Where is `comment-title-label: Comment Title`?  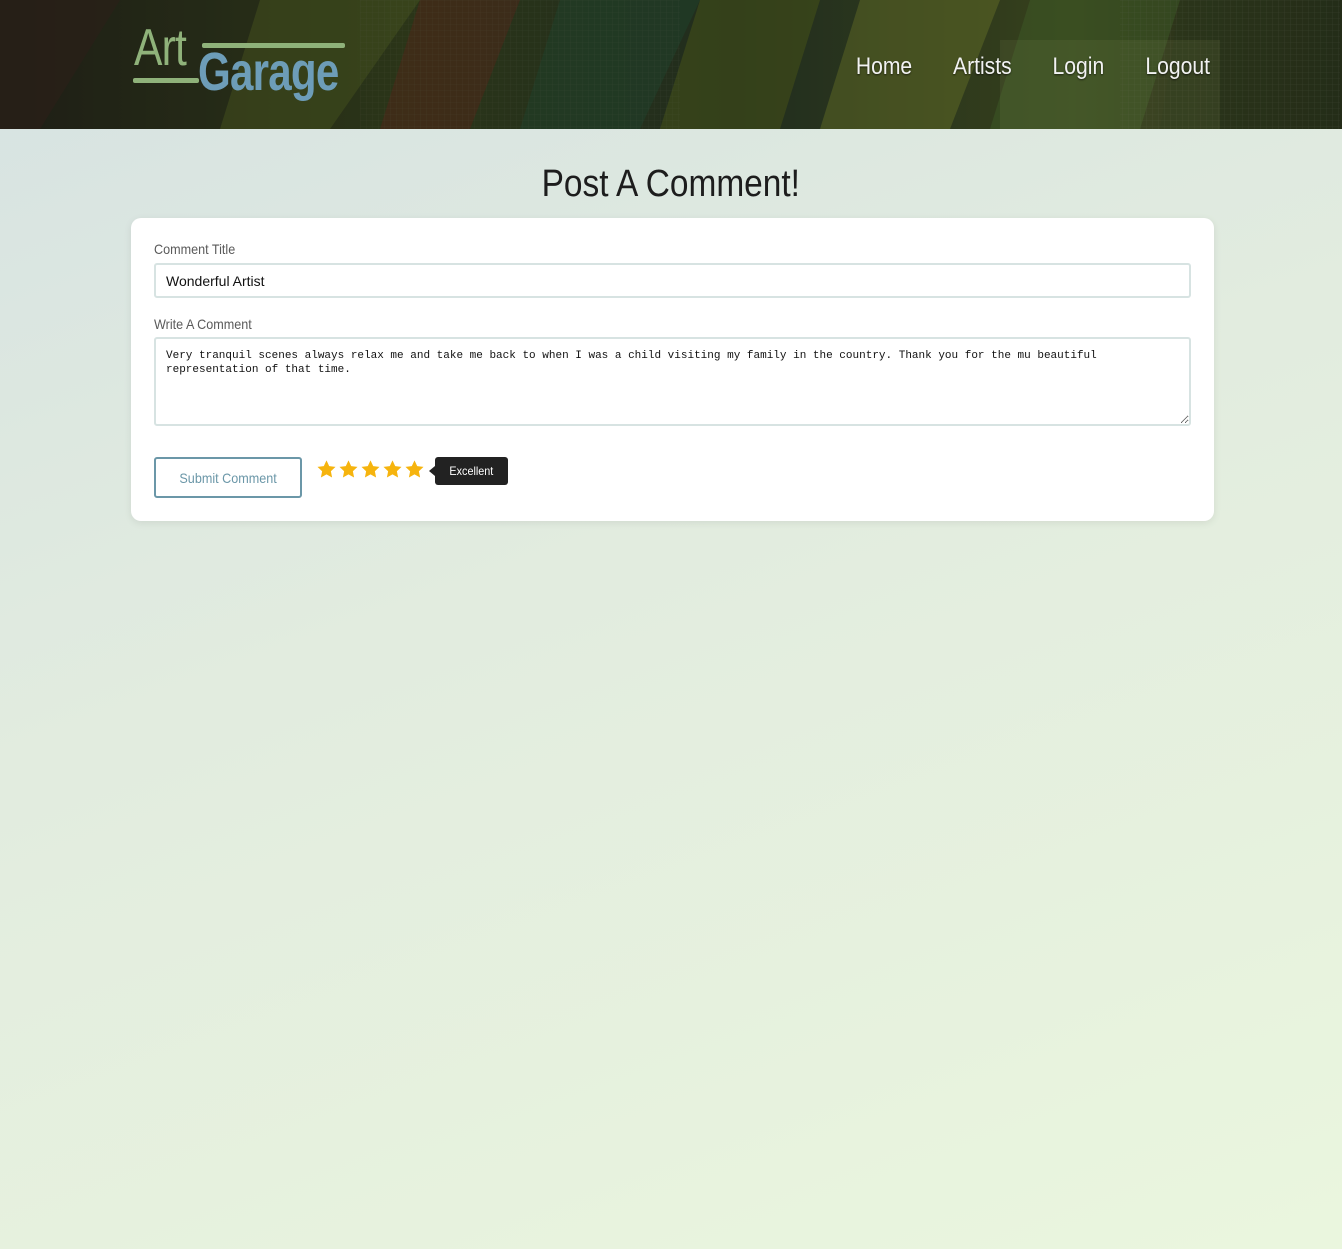 comment-title-label: Comment Title is located at coordinates (195, 249).